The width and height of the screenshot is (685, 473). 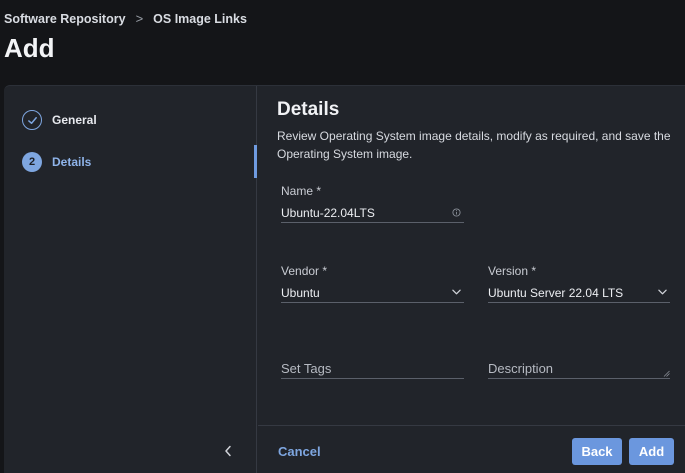 I want to click on description-textarea: Description, so click(x=579, y=368).